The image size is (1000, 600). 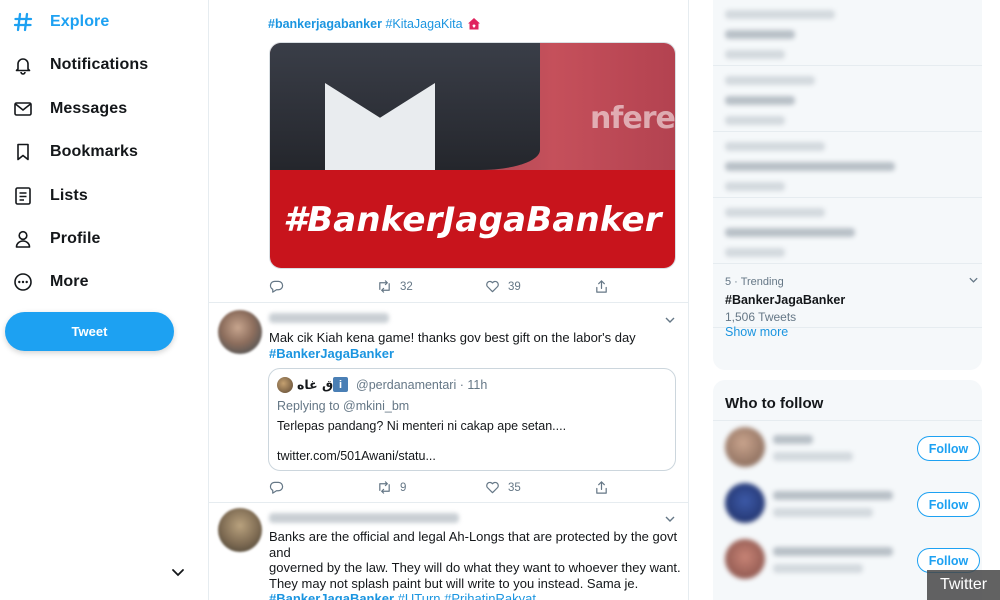 I want to click on trend-tweet-count: 1,506 Tweets, so click(x=761, y=317).